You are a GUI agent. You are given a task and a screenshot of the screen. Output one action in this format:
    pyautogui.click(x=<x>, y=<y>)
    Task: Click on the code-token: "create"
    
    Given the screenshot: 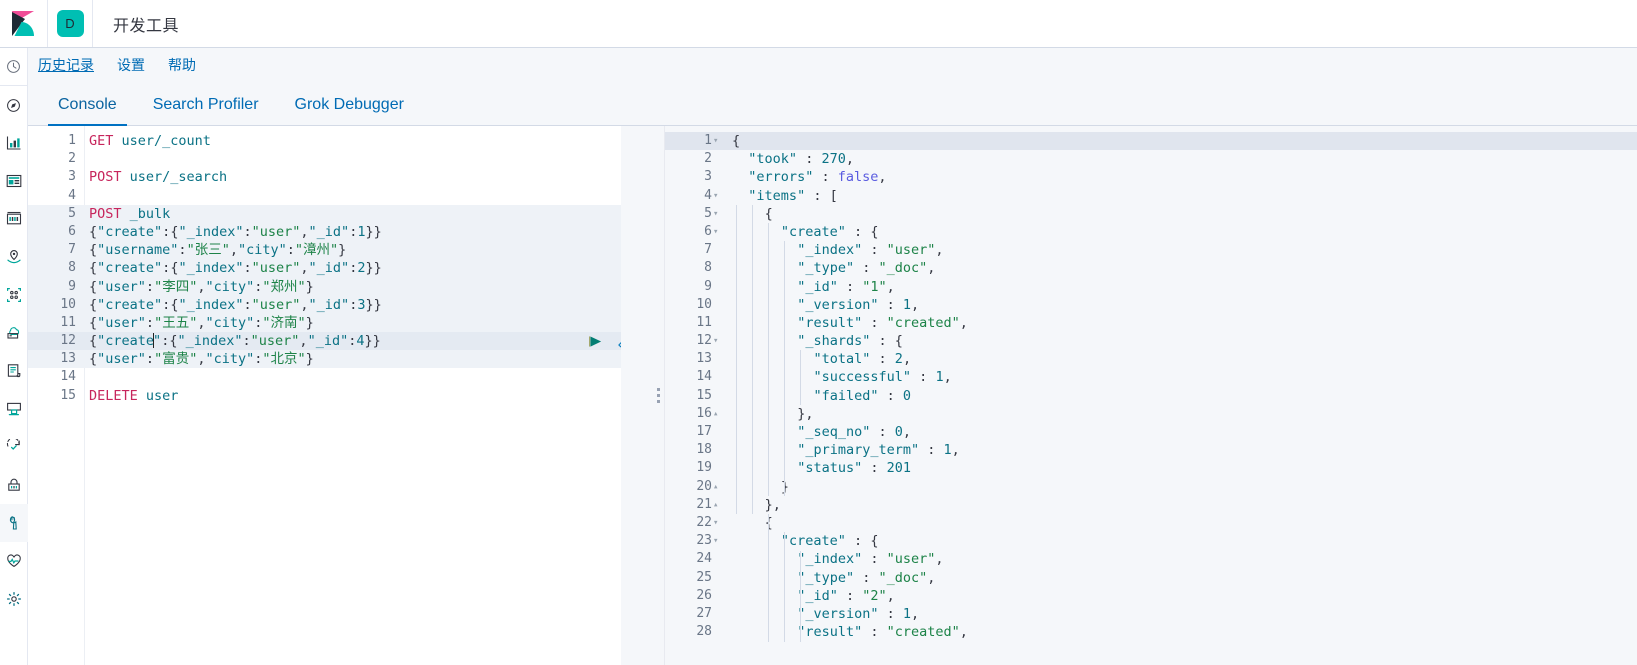 What is the action you would take?
    pyautogui.click(x=130, y=268)
    